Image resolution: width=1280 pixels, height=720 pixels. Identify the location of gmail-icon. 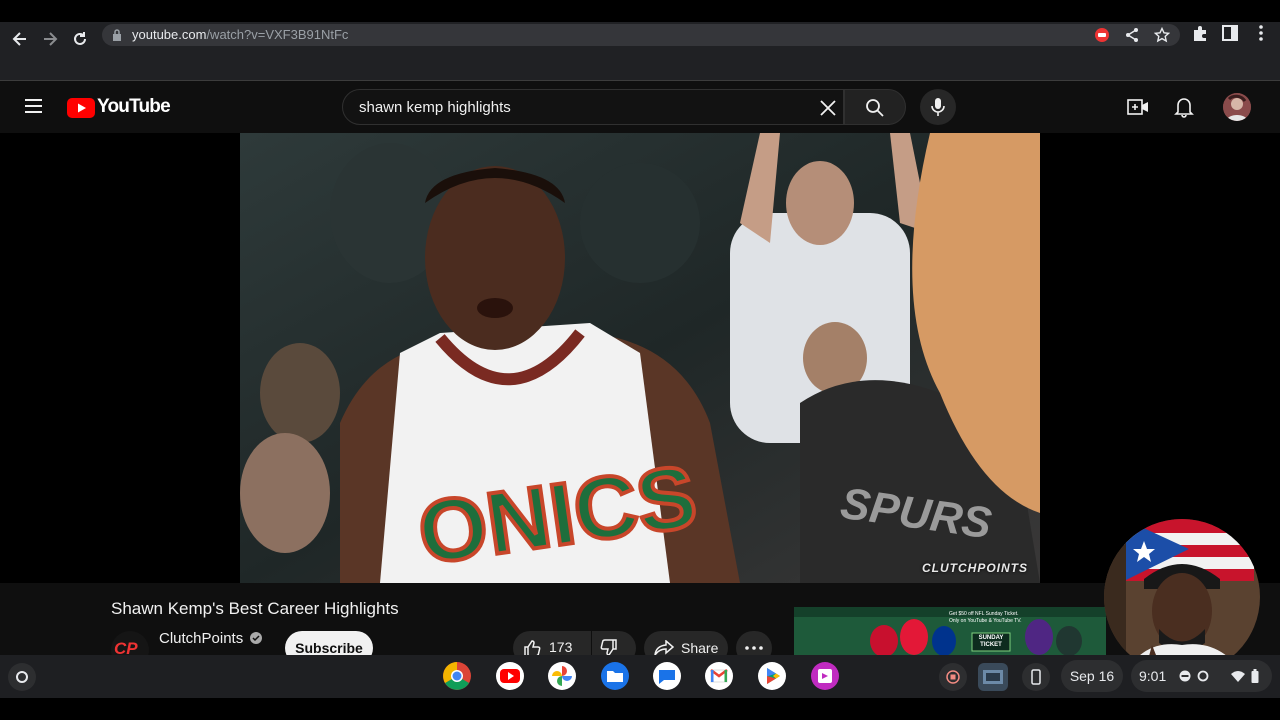
(719, 676).